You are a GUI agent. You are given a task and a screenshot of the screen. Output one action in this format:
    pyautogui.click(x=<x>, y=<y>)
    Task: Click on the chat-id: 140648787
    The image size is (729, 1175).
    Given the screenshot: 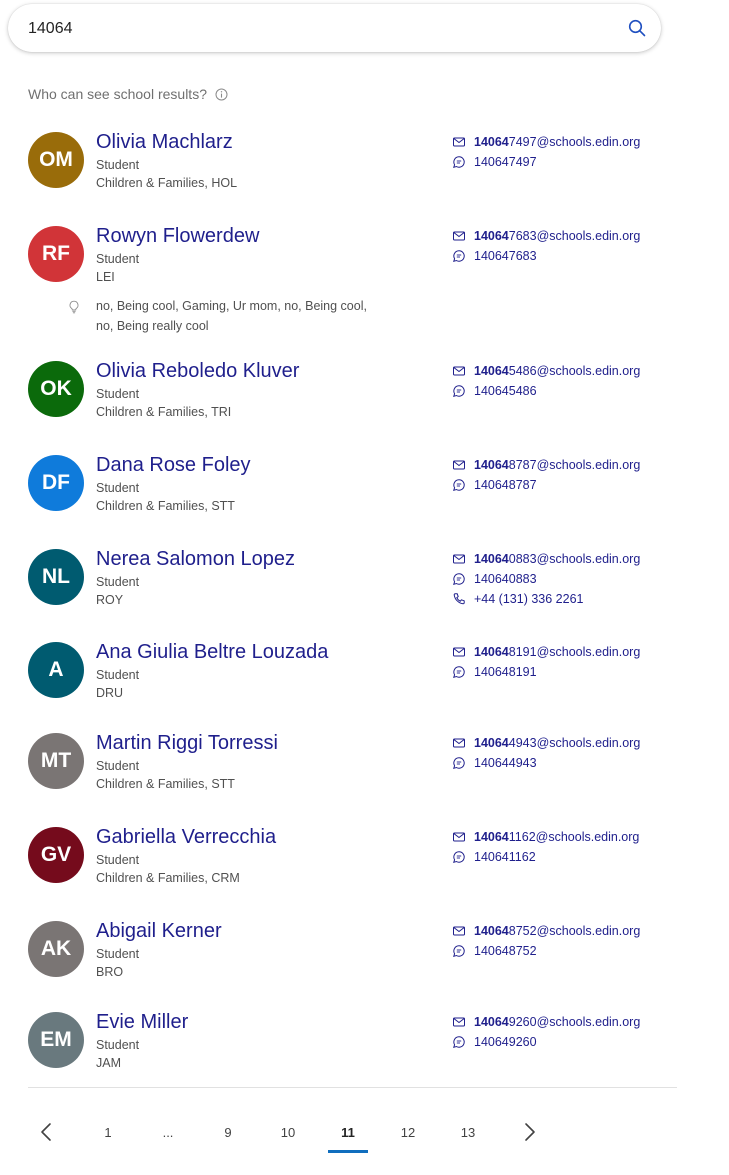 What is the action you would take?
    pyautogui.click(x=505, y=485)
    